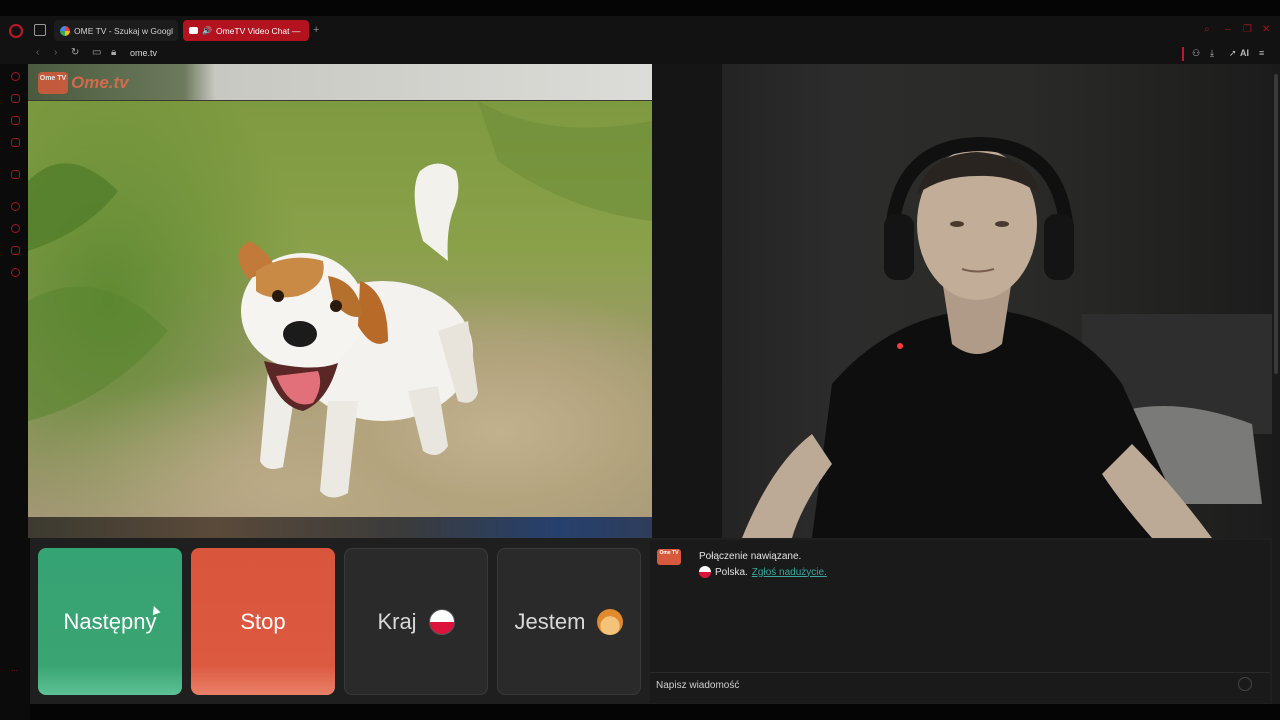  Describe the element at coordinates (96, 53) in the screenshot. I see `camera-icon: ▭` at that location.